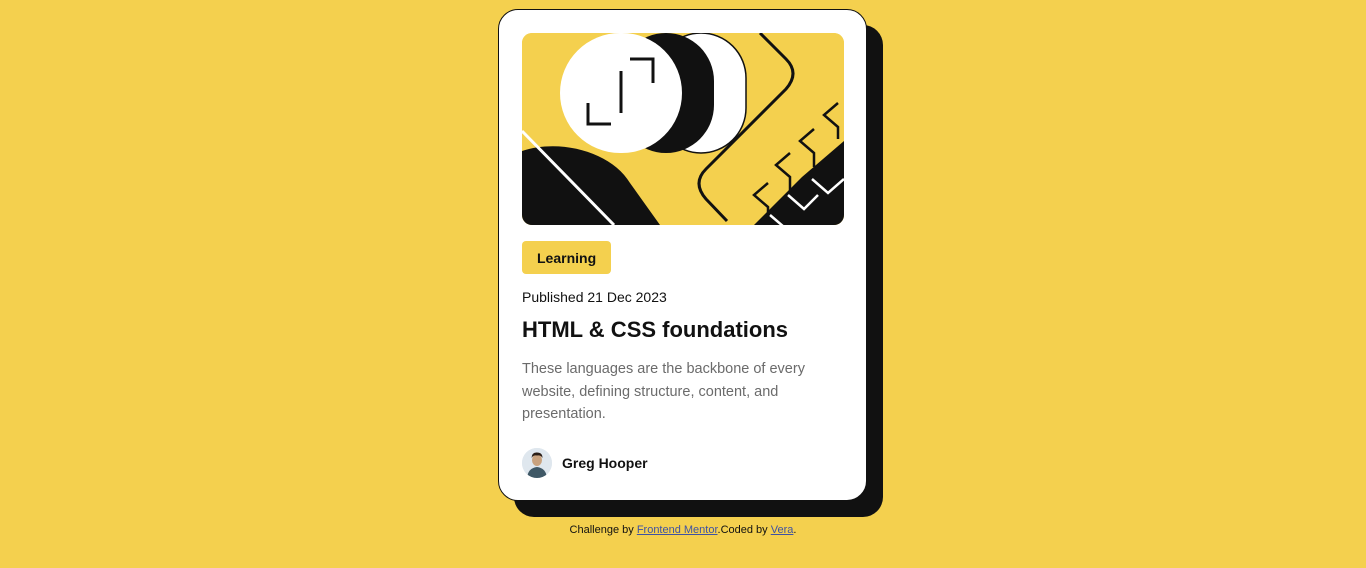 The image size is (1366, 568). I want to click on attribution-middle: .Coded by, so click(742, 530).